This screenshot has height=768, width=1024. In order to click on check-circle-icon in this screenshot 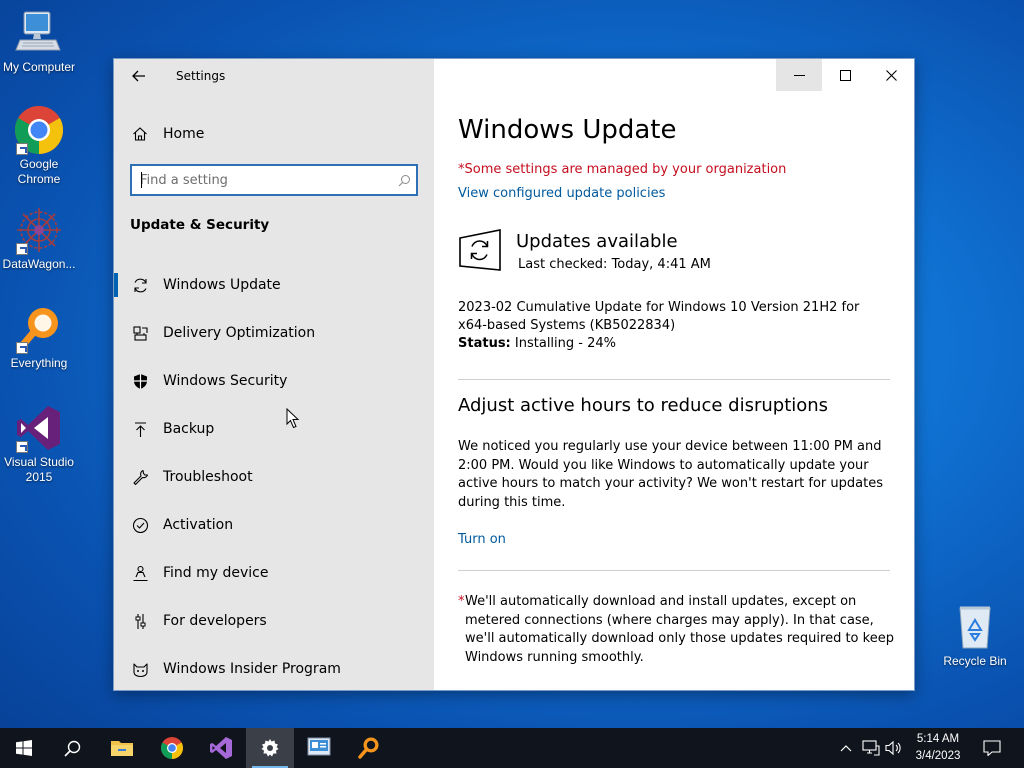, I will do `click(140, 525)`.